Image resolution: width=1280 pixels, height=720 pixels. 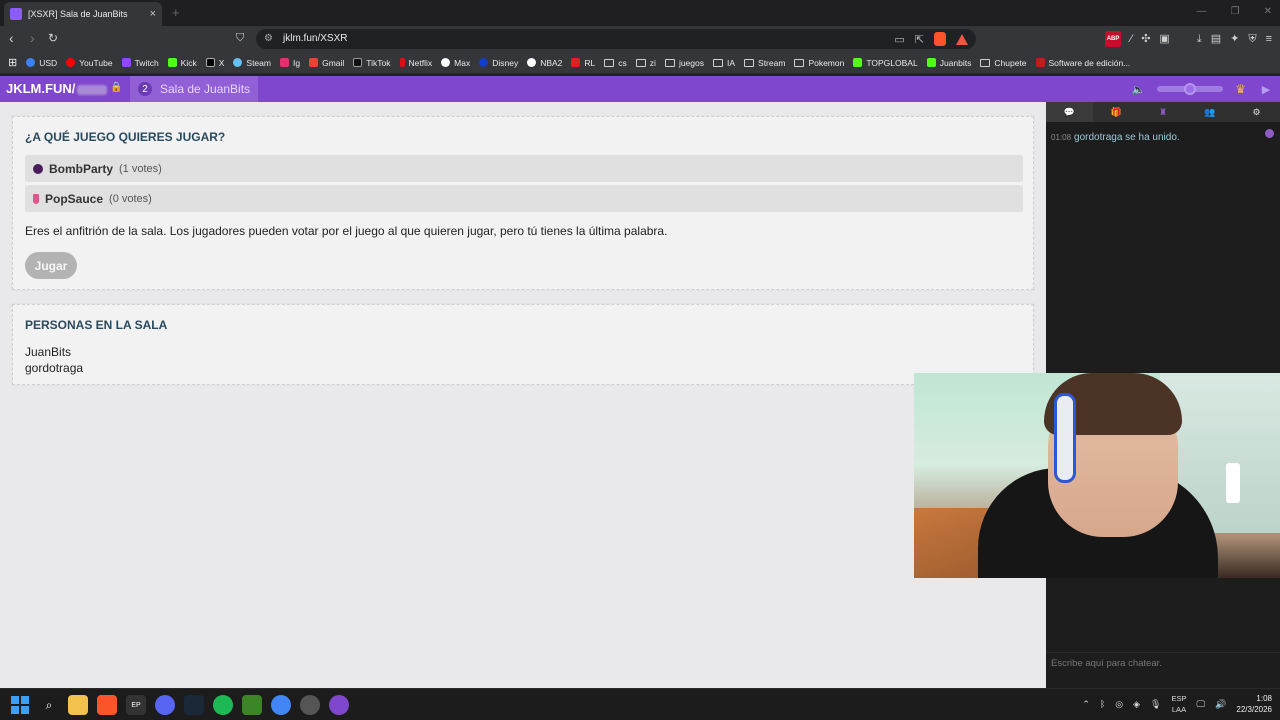 What do you see at coordinates (1234, 39) in the screenshot?
I see `leo-ai-icon: ✦` at bounding box center [1234, 39].